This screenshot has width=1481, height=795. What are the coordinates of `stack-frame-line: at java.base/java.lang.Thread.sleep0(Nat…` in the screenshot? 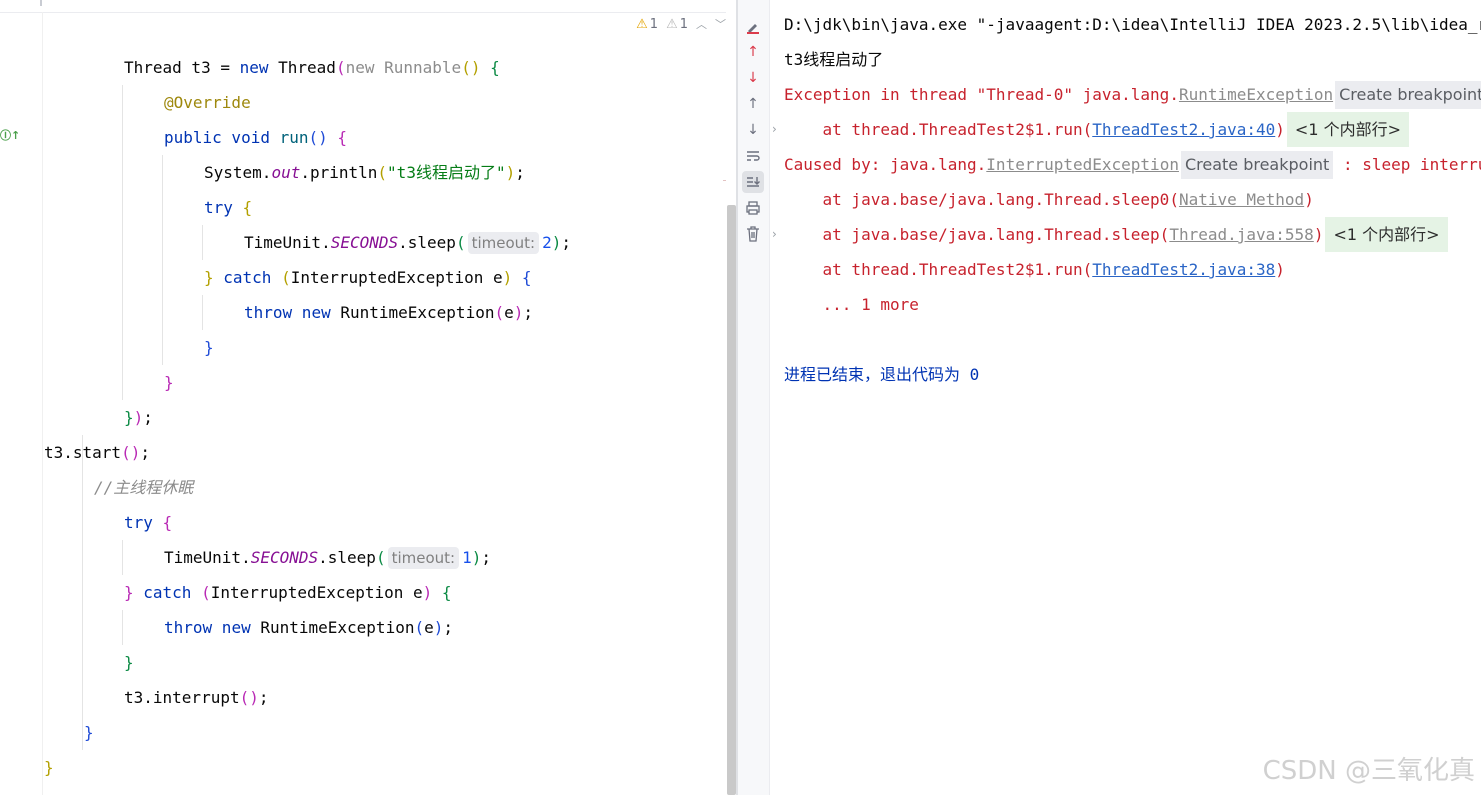 It's located at (1049, 199).